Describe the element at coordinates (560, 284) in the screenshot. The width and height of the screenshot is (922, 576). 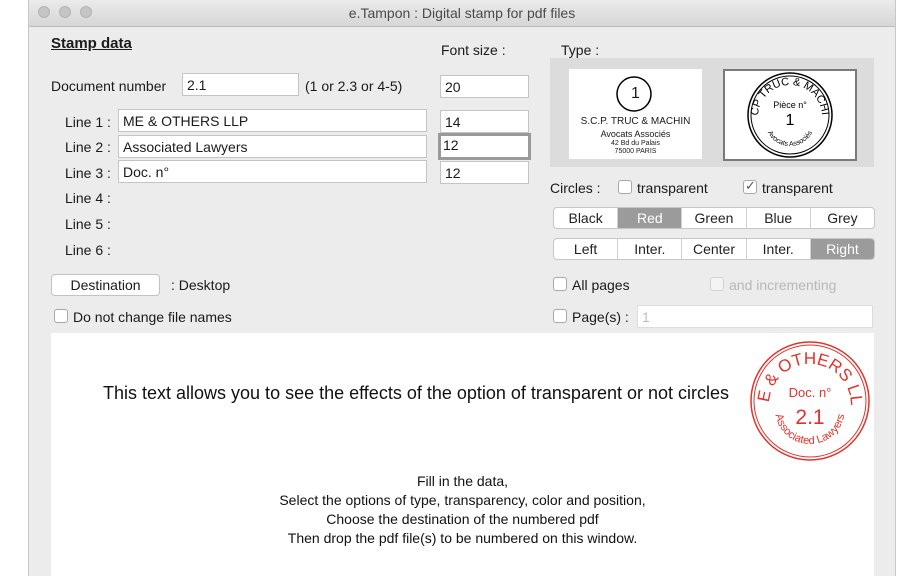
I see `all-pages-checkbox` at that location.